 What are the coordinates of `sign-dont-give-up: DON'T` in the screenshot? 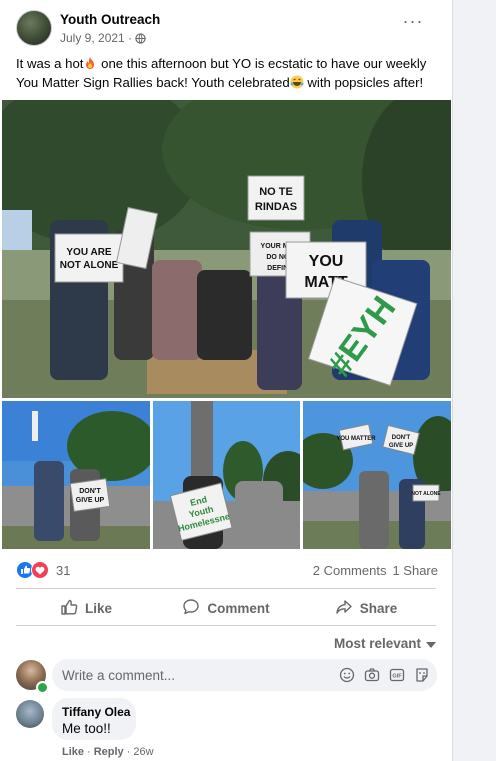 It's located at (90, 491).